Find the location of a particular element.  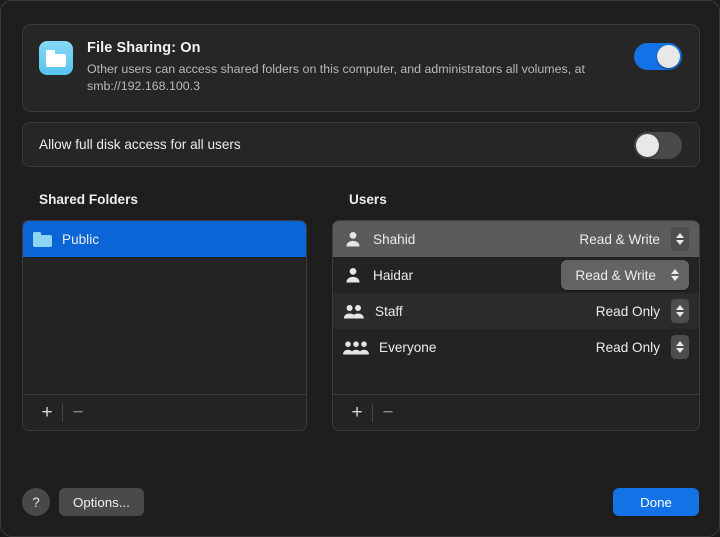

shared-folders-list: Public is located at coordinates (164, 307).